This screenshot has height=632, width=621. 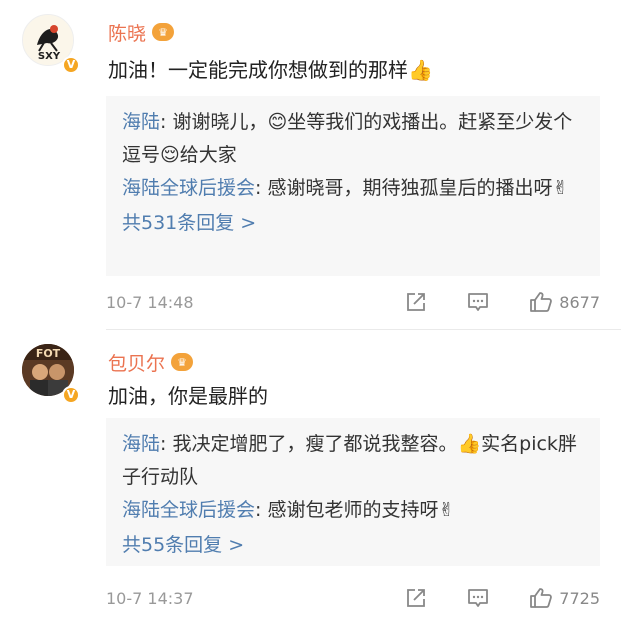 What do you see at coordinates (579, 598) in the screenshot?
I see `like-count: 7725` at bounding box center [579, 598].